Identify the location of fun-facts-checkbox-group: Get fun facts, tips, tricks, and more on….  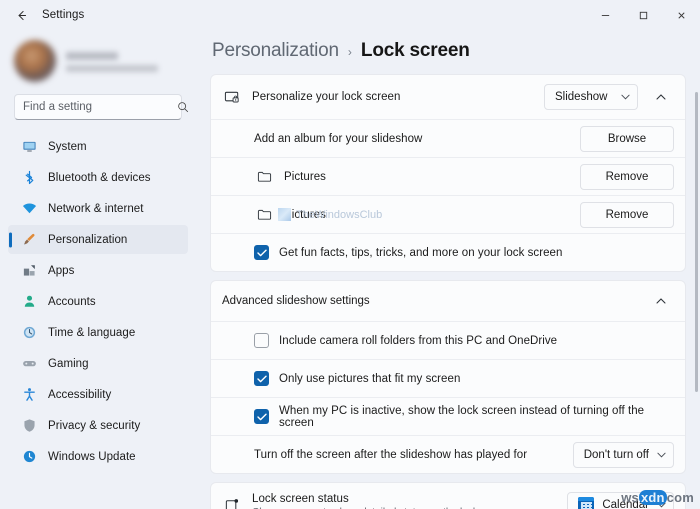
(408, 252).